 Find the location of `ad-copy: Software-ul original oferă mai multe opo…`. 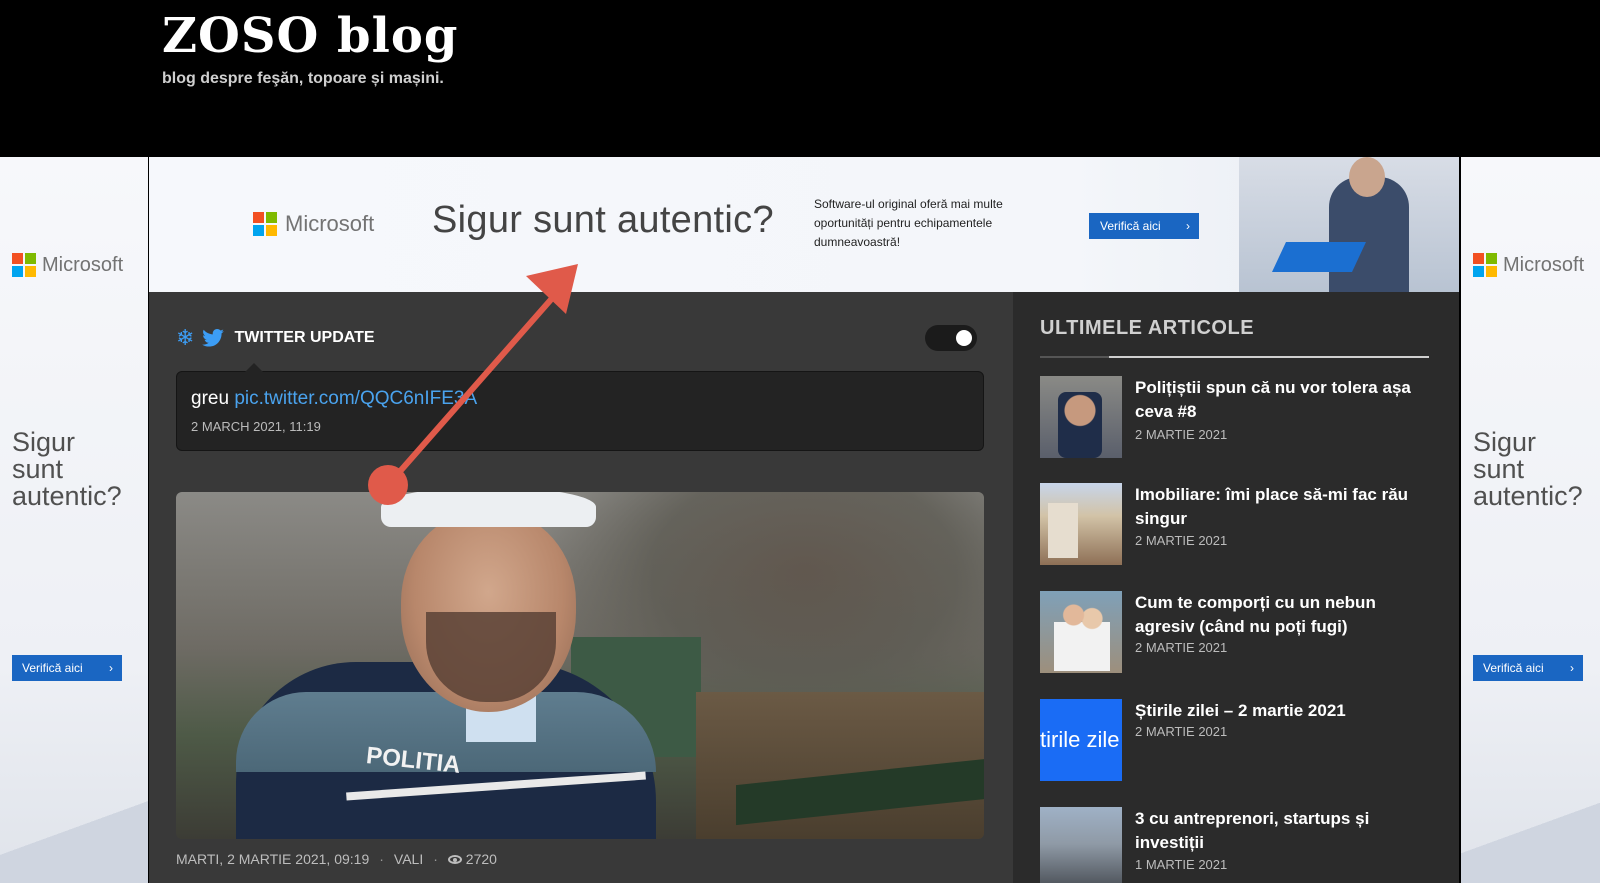

ad-copy: Software-ul original oferă mai multe opo… is located at coordinates (908, 223).